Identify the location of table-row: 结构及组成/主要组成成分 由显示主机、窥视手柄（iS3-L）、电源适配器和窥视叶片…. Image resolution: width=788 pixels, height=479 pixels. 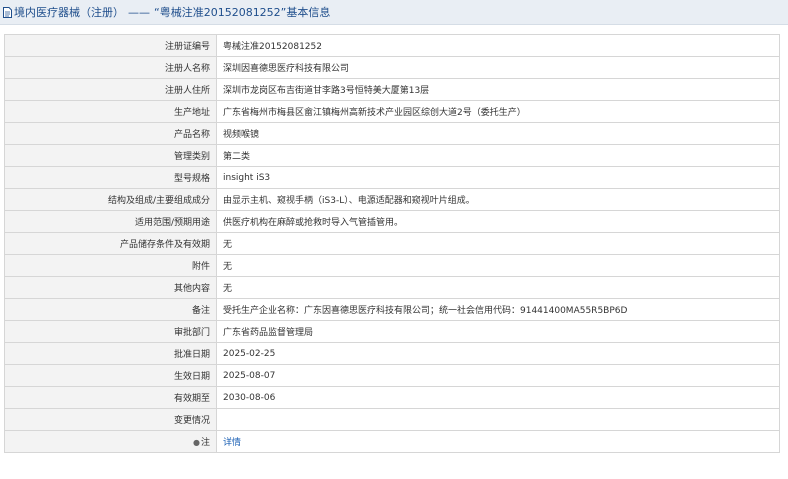
(392, 199).